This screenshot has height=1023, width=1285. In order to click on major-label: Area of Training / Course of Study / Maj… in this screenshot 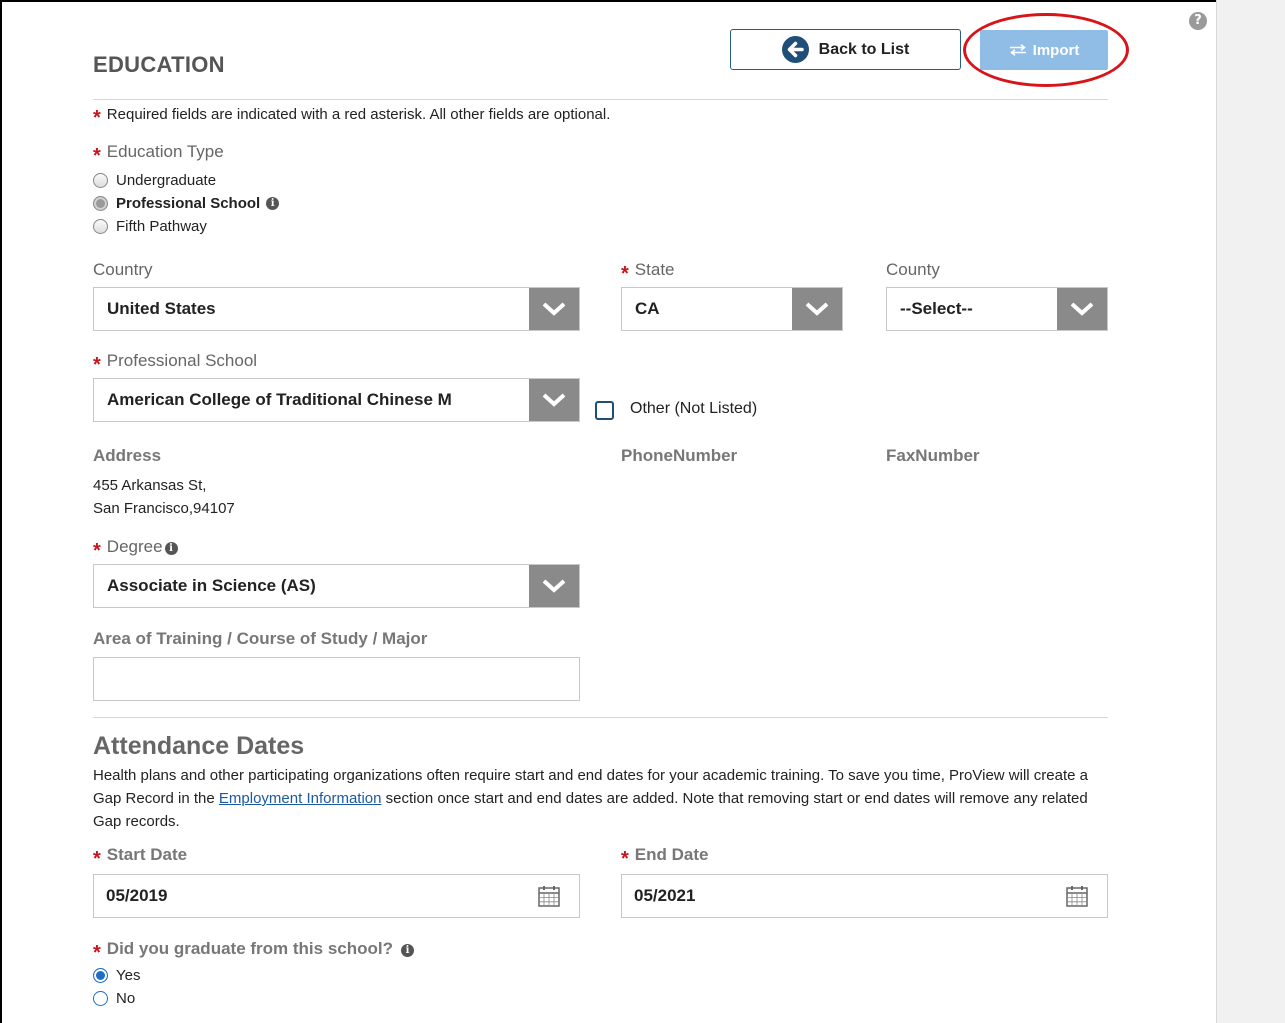, I will do `click(260, 638)`.